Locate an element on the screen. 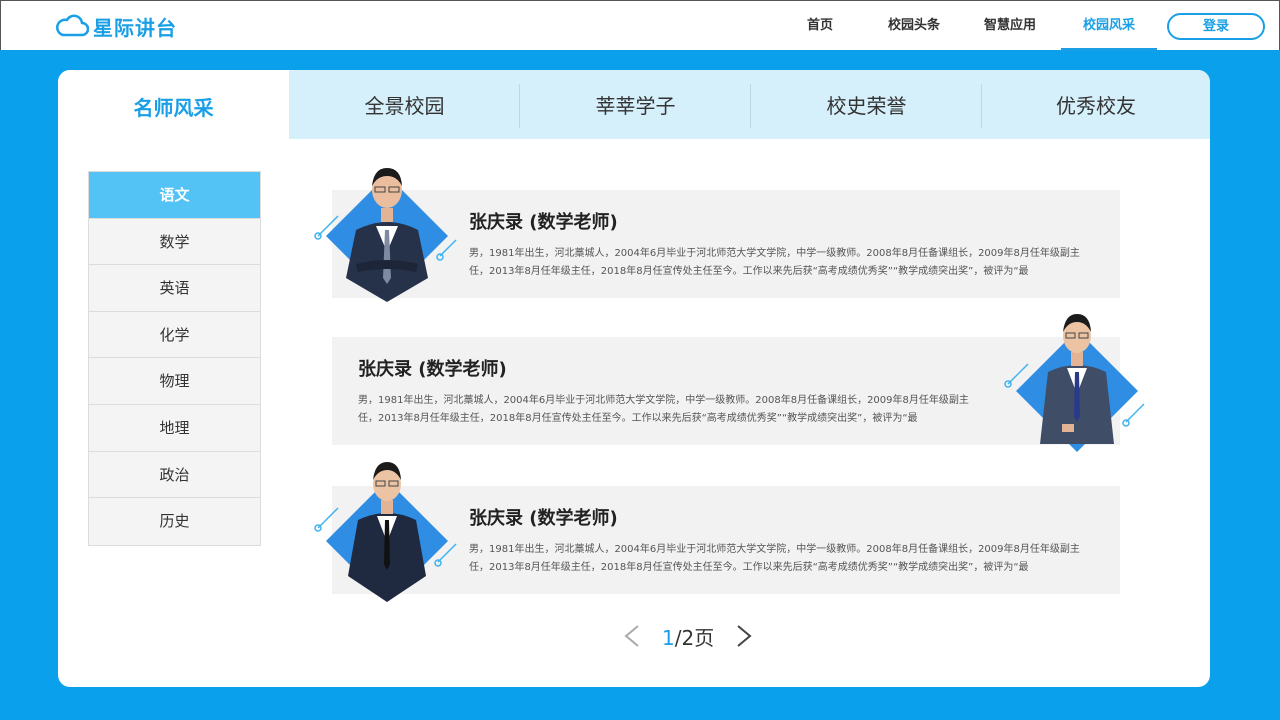 The image size is (1280, 720). nav-item-home: 首页 is located at coordinates (820, 26).